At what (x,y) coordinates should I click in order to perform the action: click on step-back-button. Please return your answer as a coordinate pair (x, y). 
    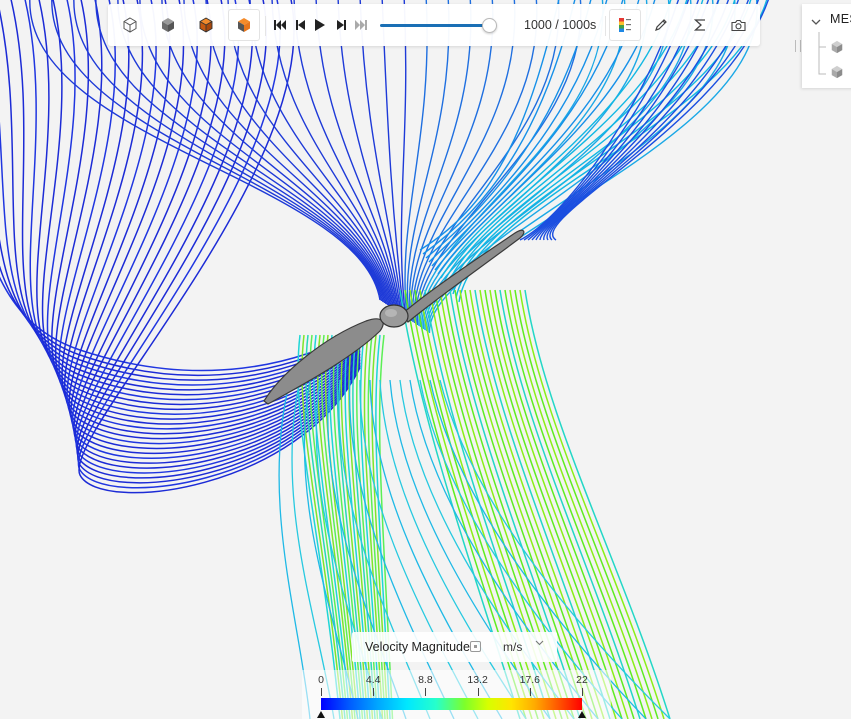
    Looking at the image, I should click on (301, 25).